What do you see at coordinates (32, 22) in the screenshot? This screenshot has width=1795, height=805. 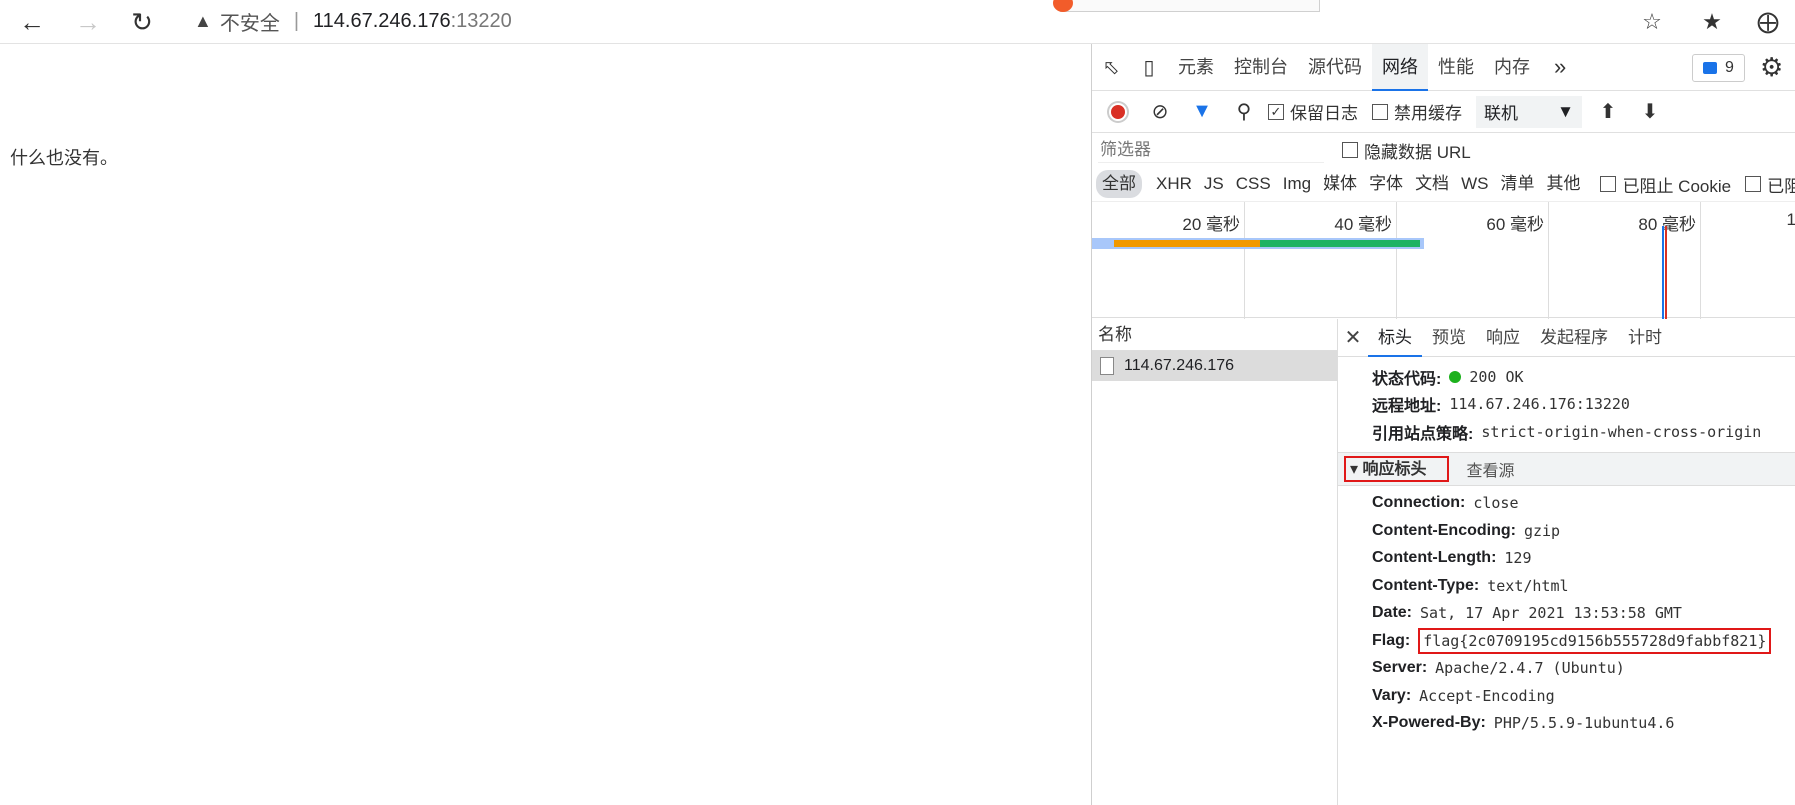 I see `back-arrow-icon: ←` at bounding box center [32, 22].